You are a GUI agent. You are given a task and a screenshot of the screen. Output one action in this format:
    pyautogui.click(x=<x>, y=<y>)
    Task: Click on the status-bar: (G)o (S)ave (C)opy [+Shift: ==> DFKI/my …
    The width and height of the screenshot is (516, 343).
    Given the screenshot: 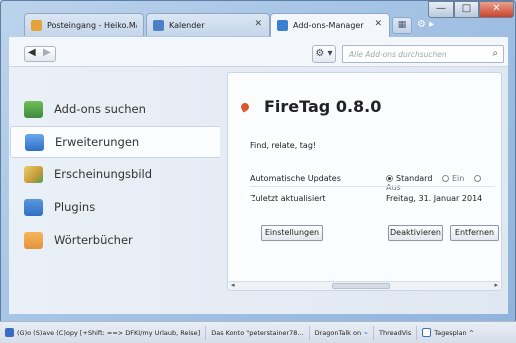 What is the action you would take?
    pyautogui.click(x=258, y=332)
    